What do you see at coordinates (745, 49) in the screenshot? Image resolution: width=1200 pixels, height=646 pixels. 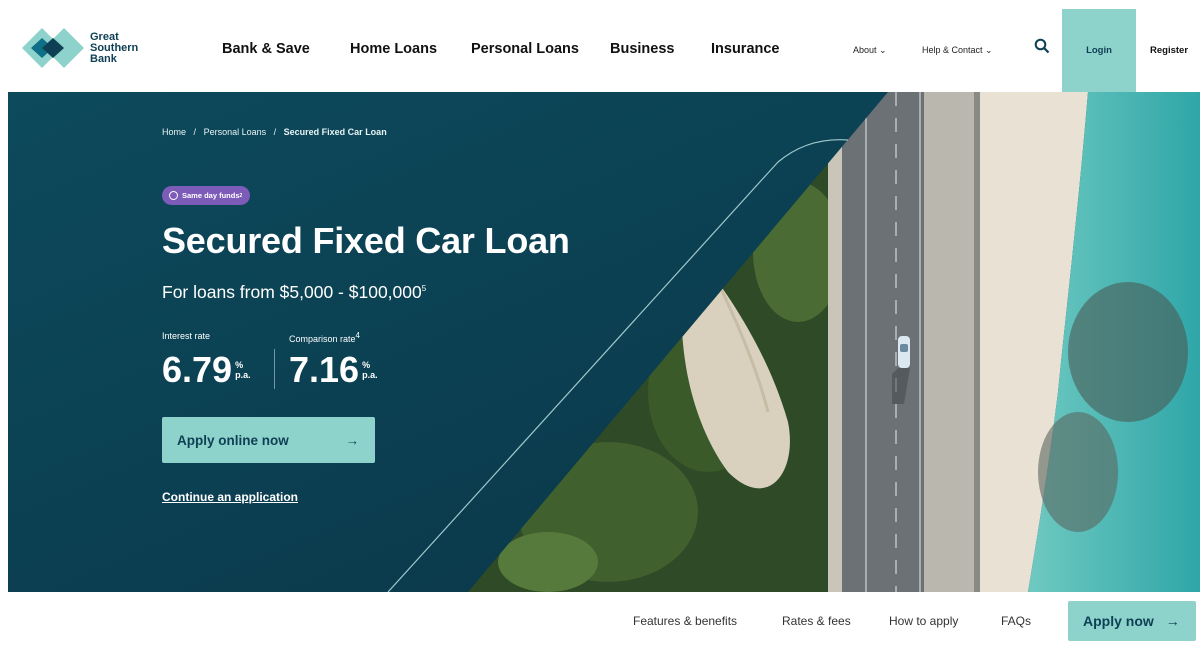 I see `nav-item-insurance: Insurance` at bounding box center [745, 49].